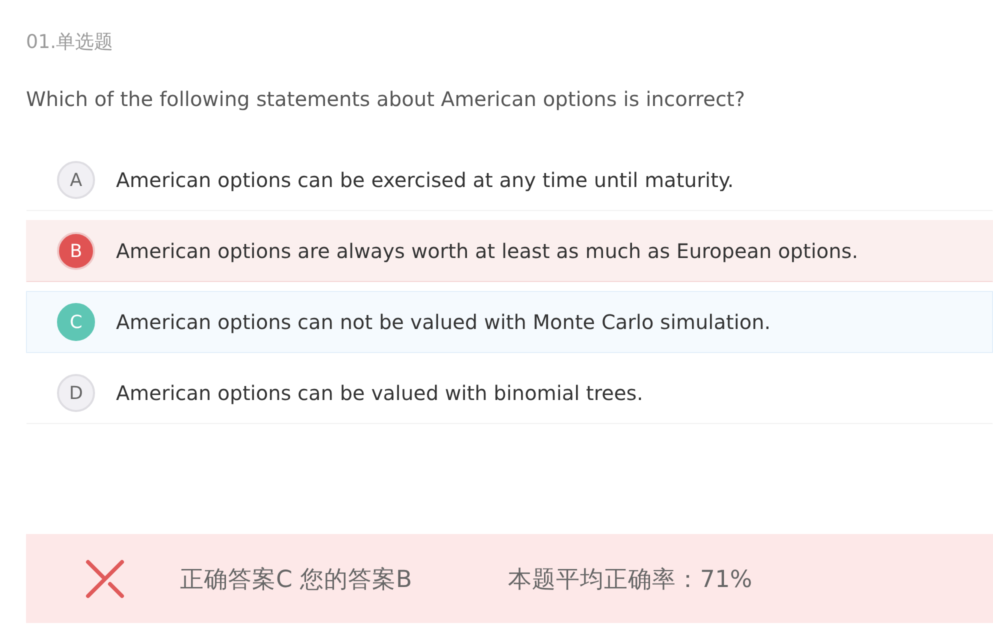 The image size is (993, 639). I want to click on option-letter: D, so click(76, 393).